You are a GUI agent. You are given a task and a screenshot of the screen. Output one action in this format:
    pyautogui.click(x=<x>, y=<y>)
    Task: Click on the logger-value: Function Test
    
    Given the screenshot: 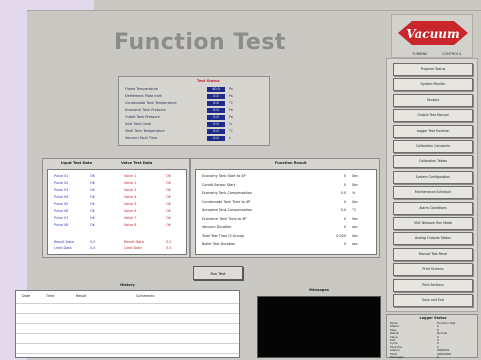 What is the action you would take?
    pyautogui.click(x=446, y=323)
    